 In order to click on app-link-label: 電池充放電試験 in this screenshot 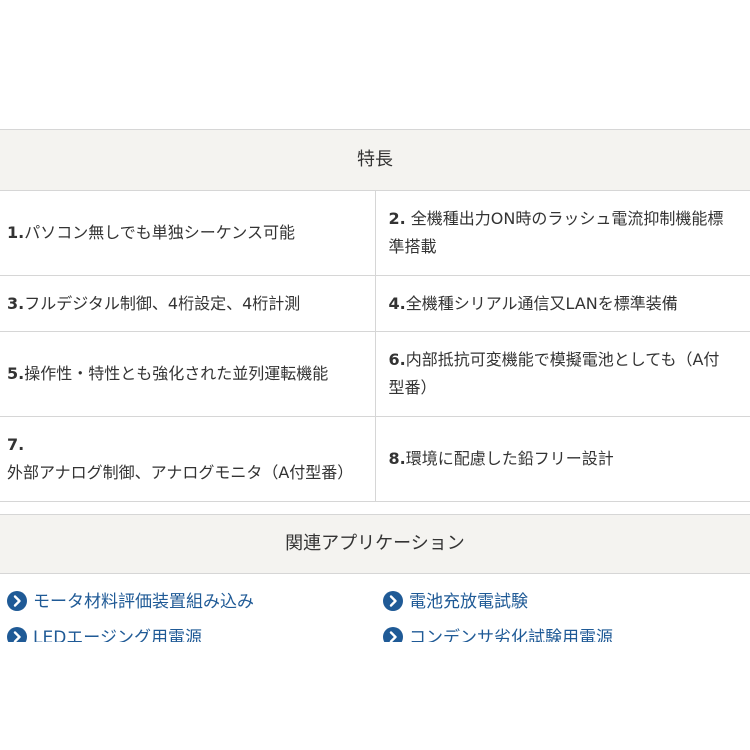, I will do `click(468, 602)`.